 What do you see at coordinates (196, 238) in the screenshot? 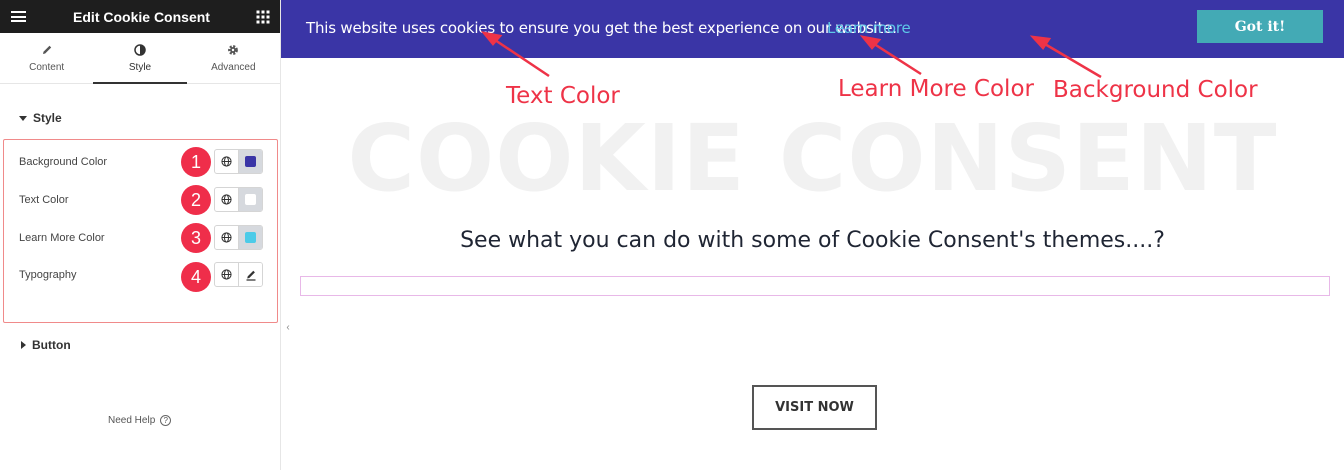
I see `step-badge: 3` at bounding box center [196, 238].